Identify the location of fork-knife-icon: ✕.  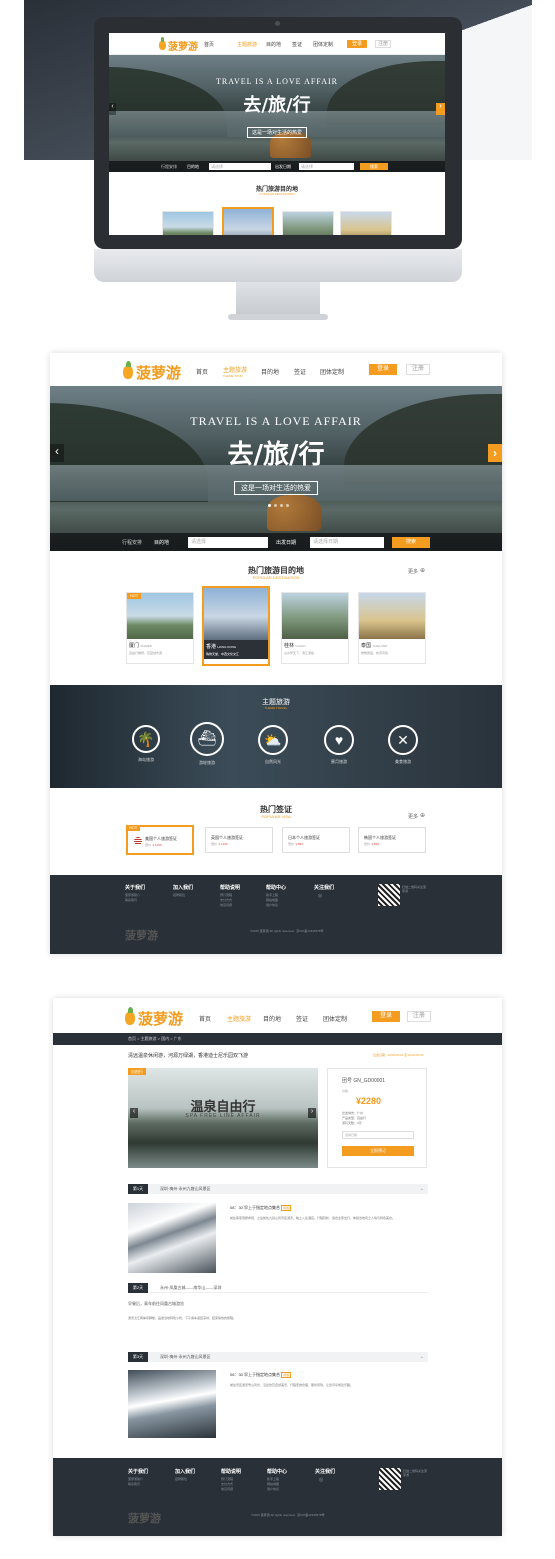
(403, 740).